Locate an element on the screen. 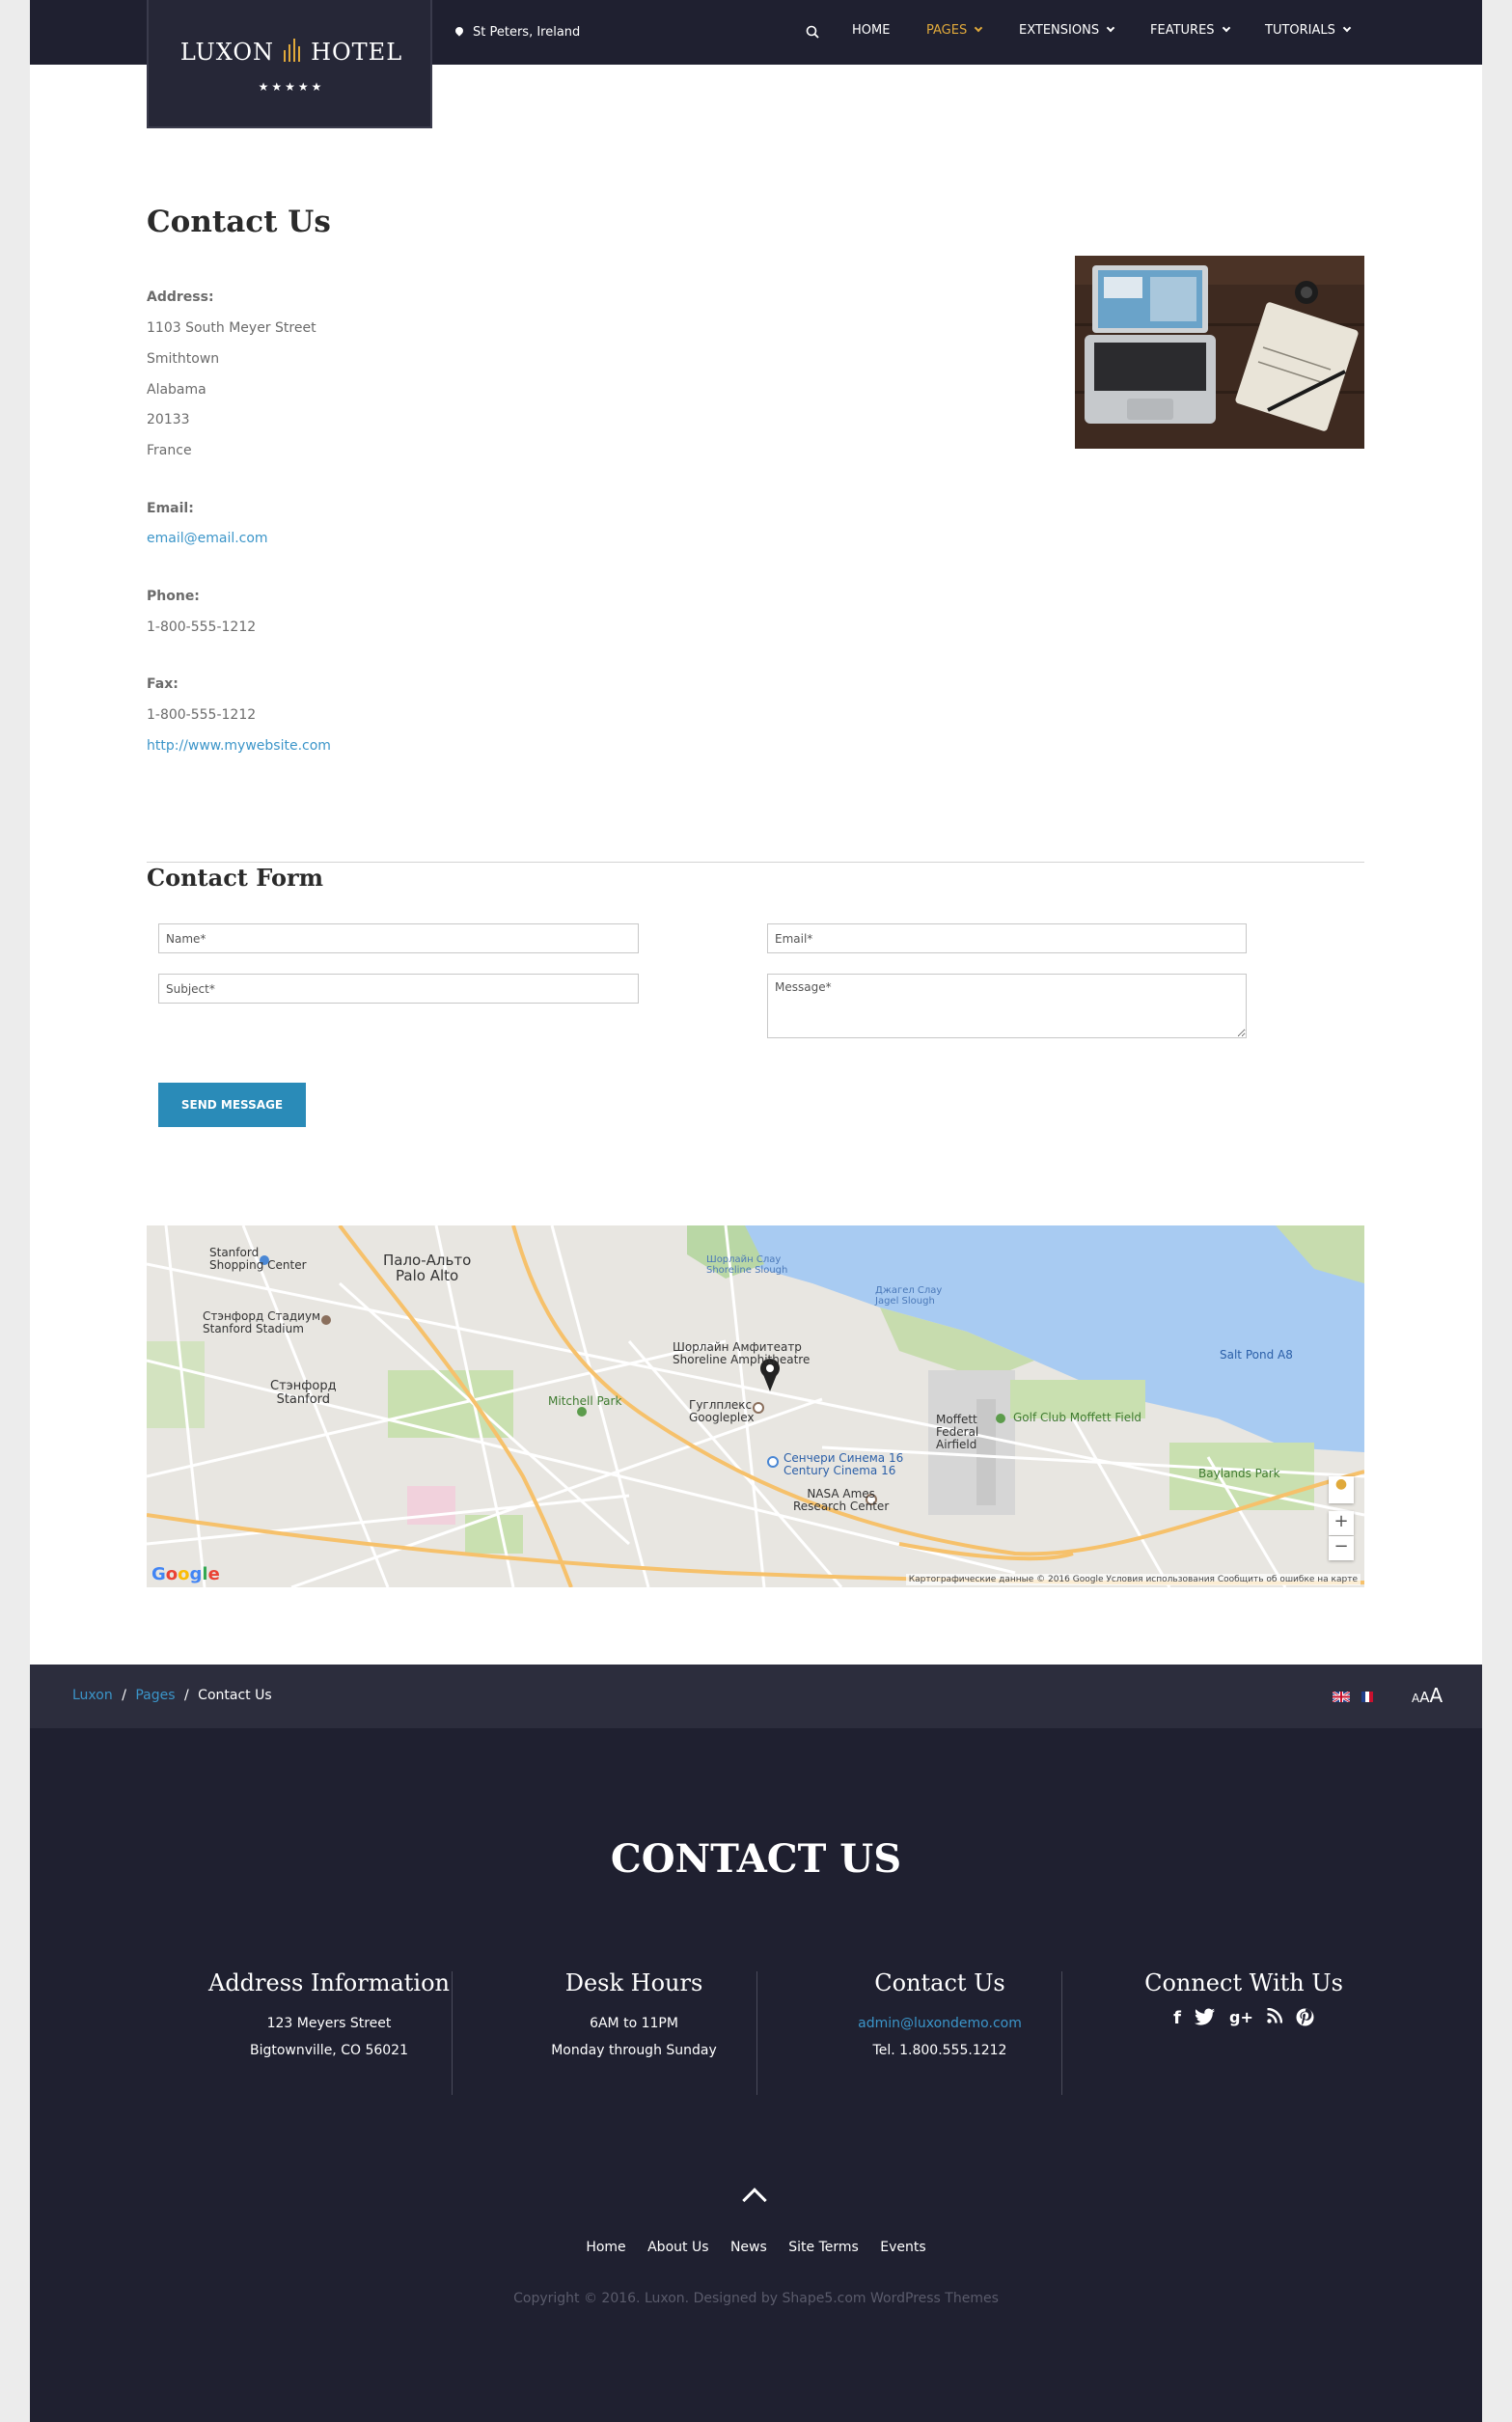 Image resolution: width=1512 pixels, height=2422 pixels. street-view-icon: ● is located at coordinates (1341, 1489).